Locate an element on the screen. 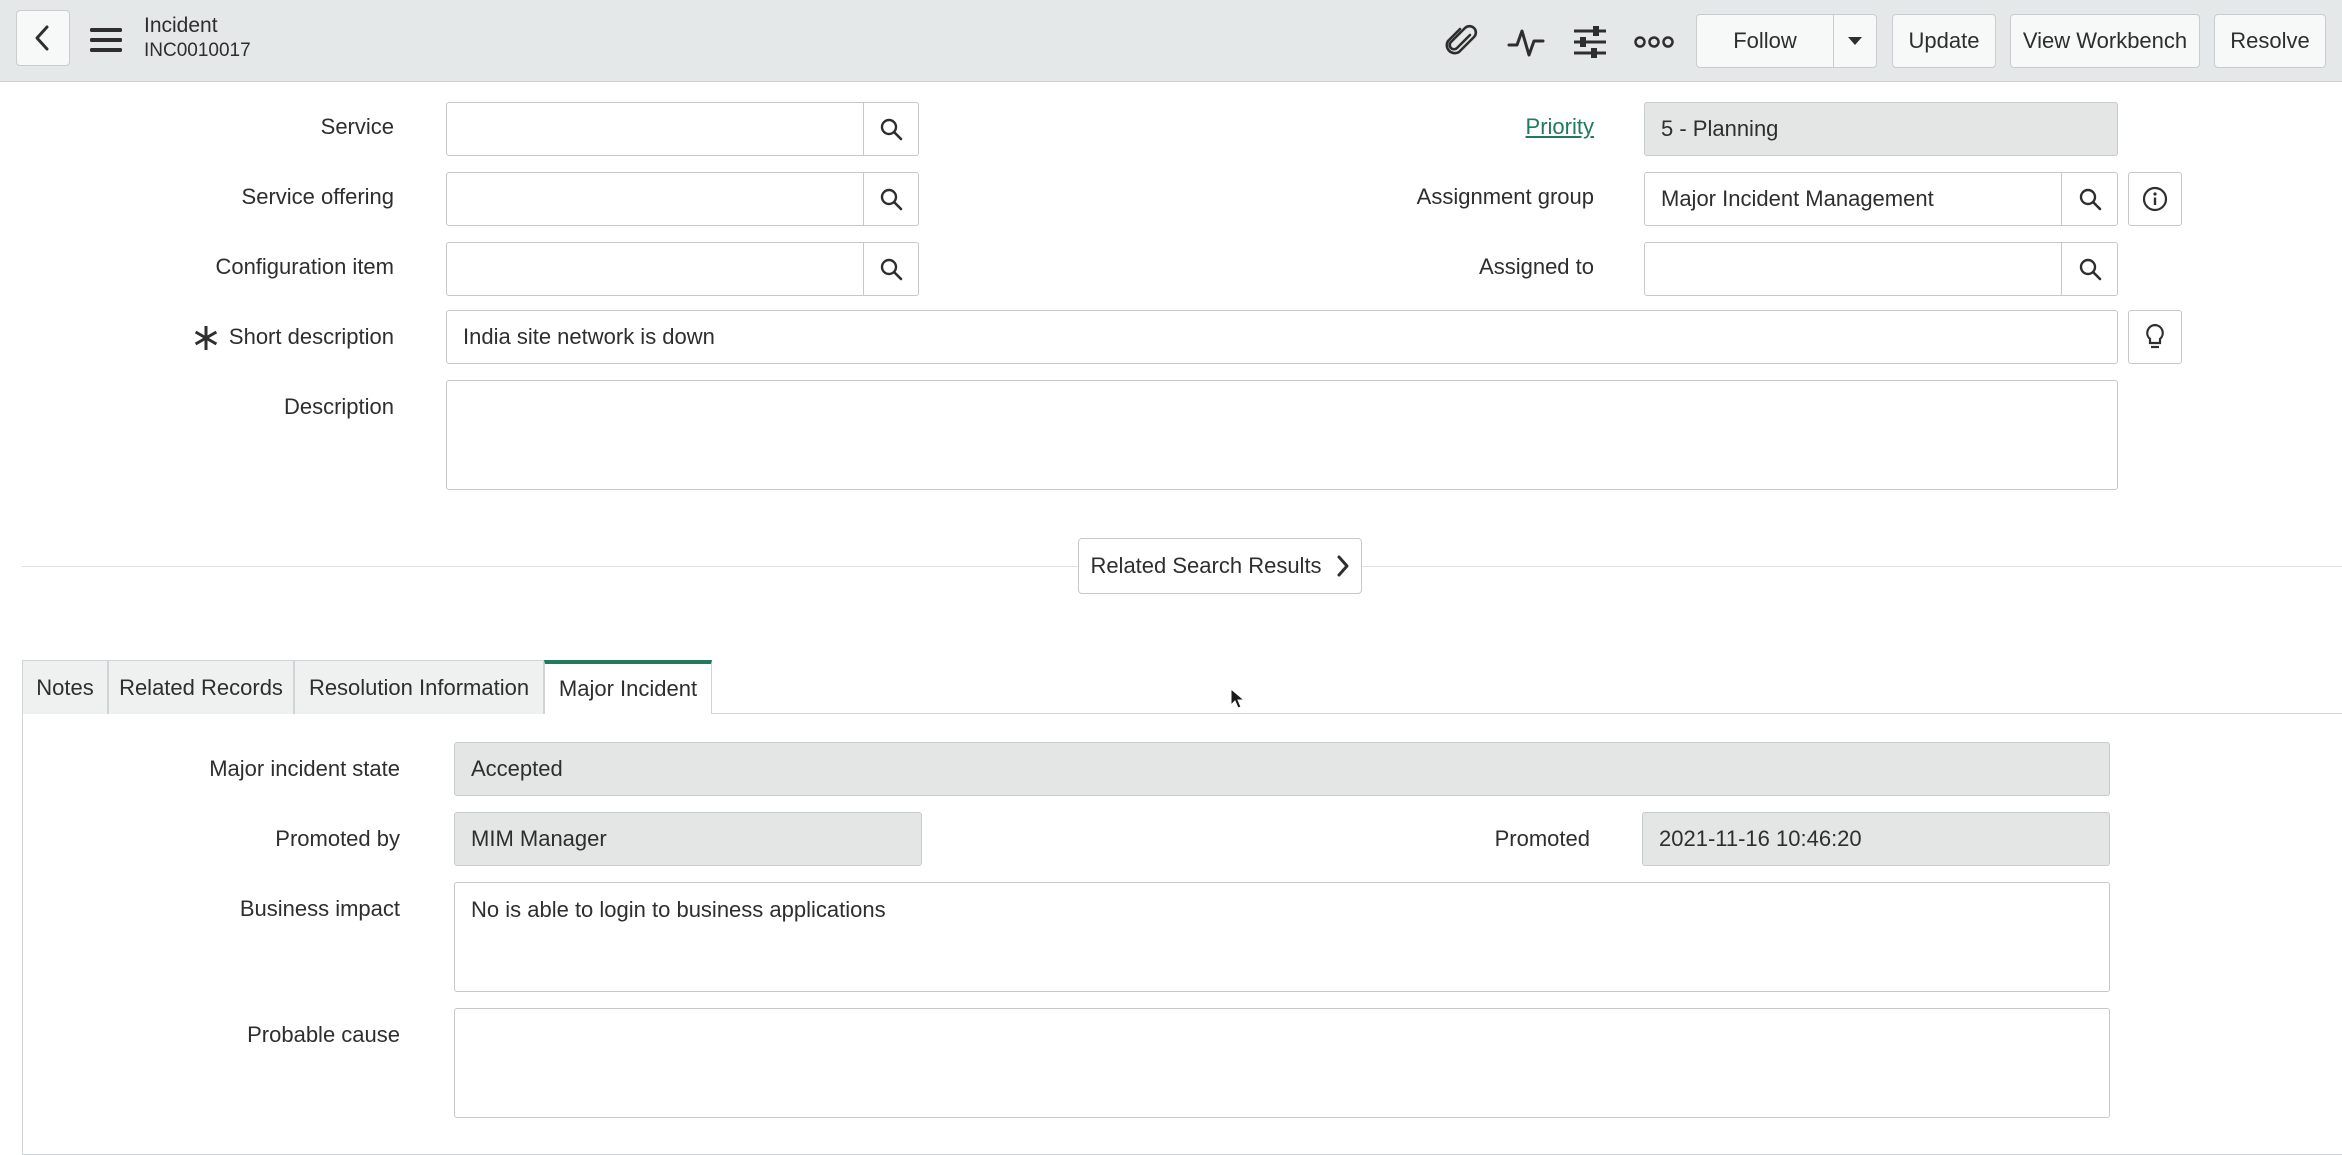  short-description-label: Short description is located at coordinates (311, 336).